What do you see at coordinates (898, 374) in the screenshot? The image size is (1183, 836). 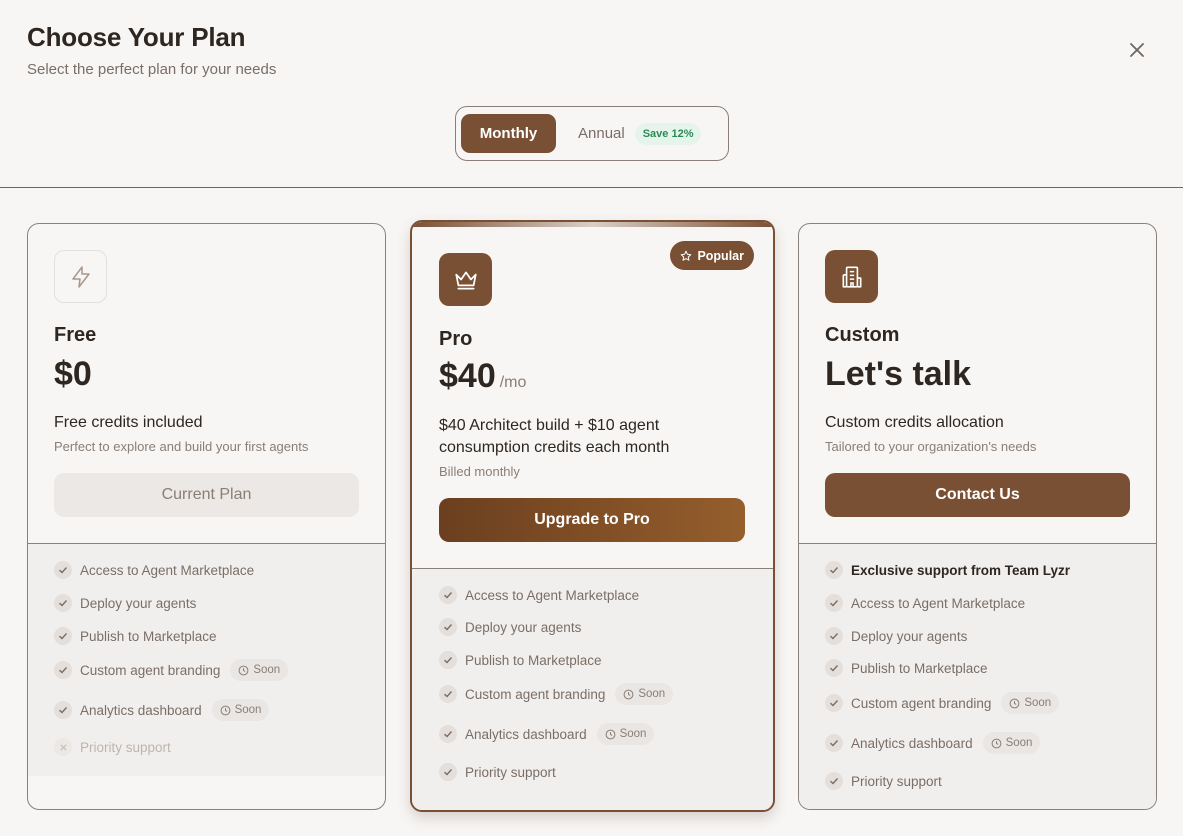 I see `plan-price: Let's talk` at bounding box center [898, 374].